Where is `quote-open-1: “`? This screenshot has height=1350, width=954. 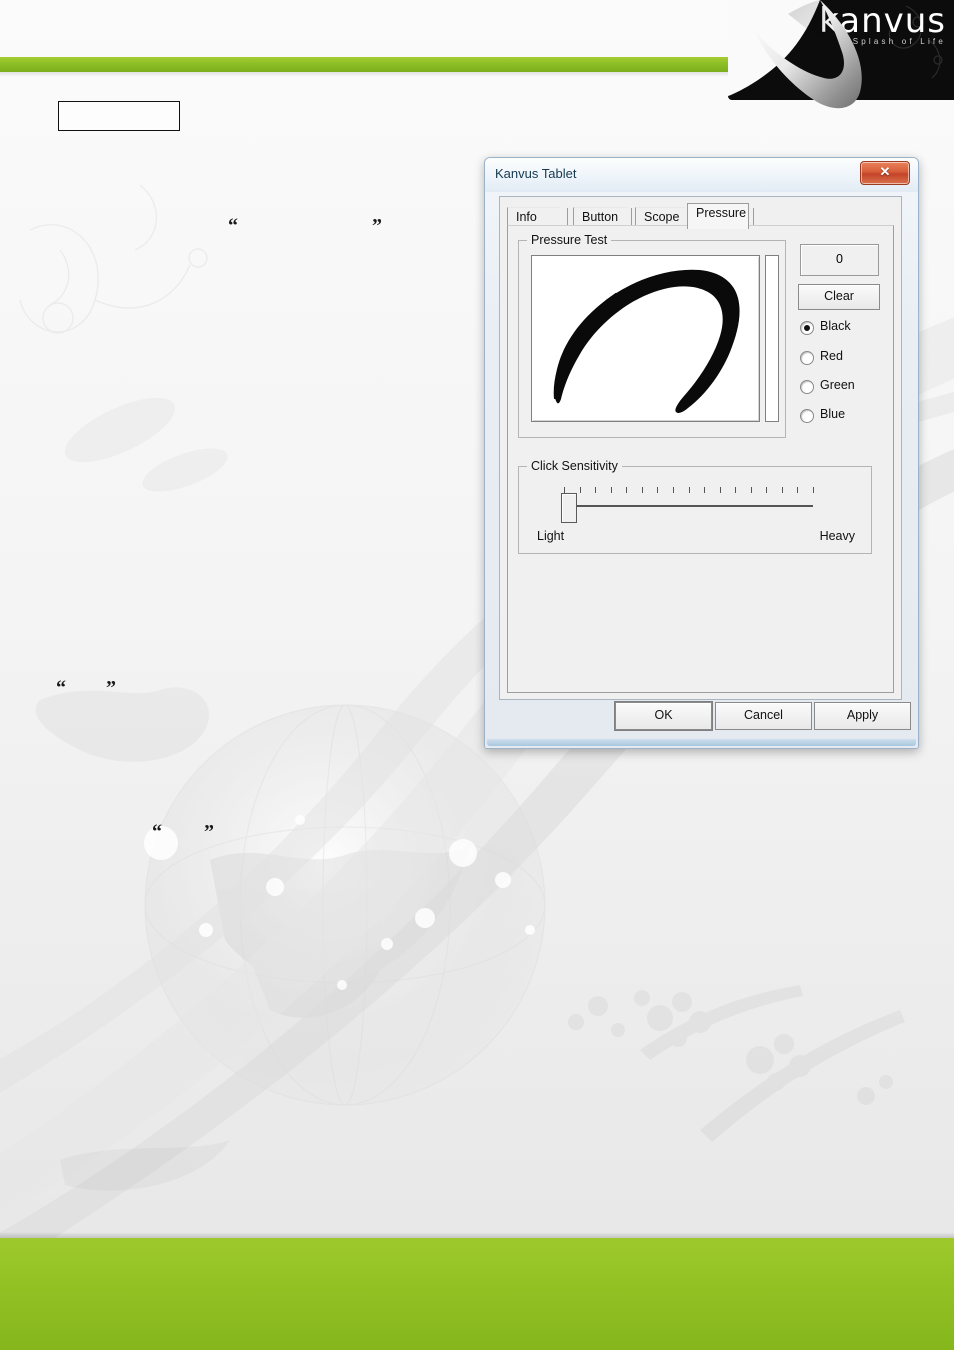 quote-open-1: “ is located at coordinates (233, 226).